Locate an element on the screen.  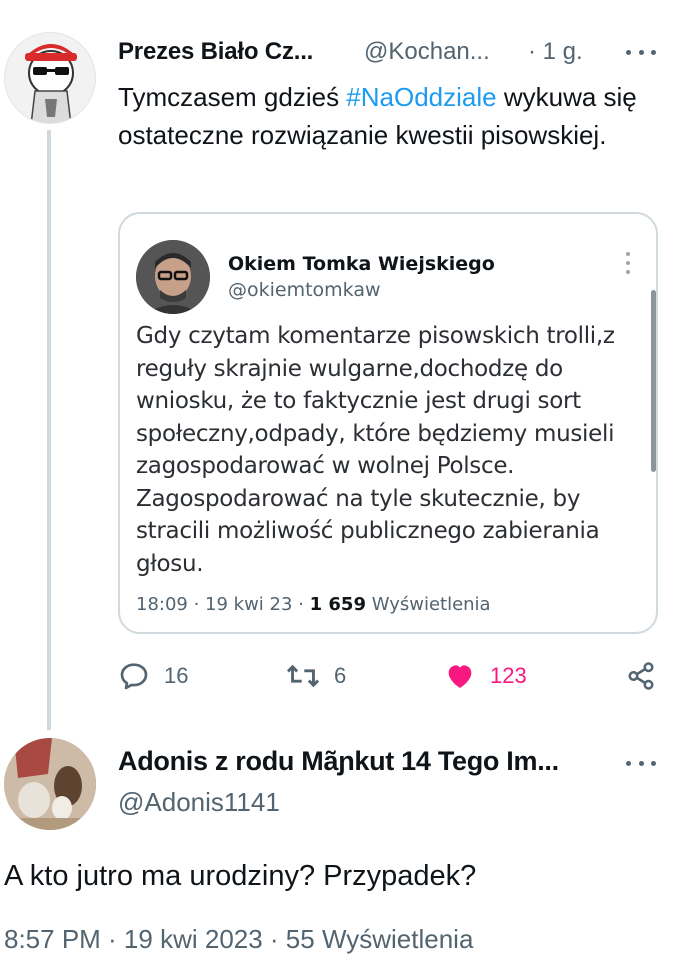
quoted-author-avatar is located at coordinates (173, 277).